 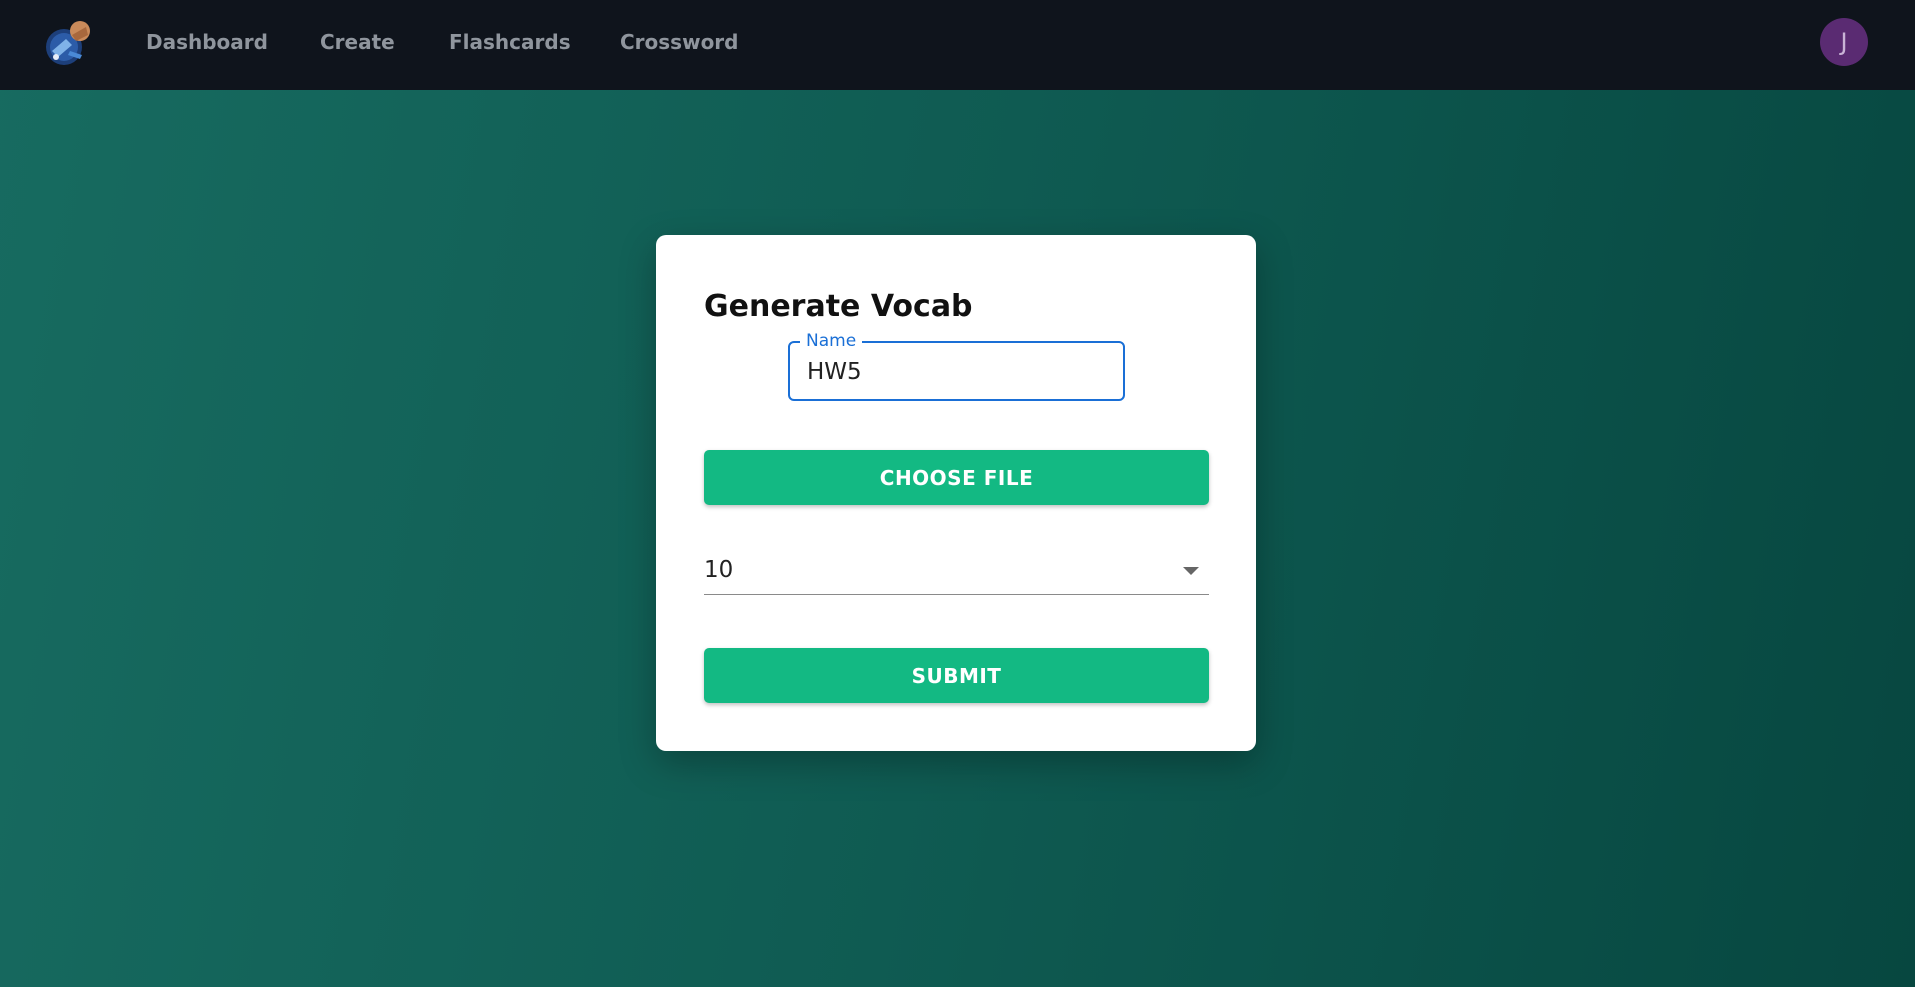 What do you see at coordinates (719, 570) in the screenshot?
I see `word-count-value: 10` at bounding box center [719, 570].